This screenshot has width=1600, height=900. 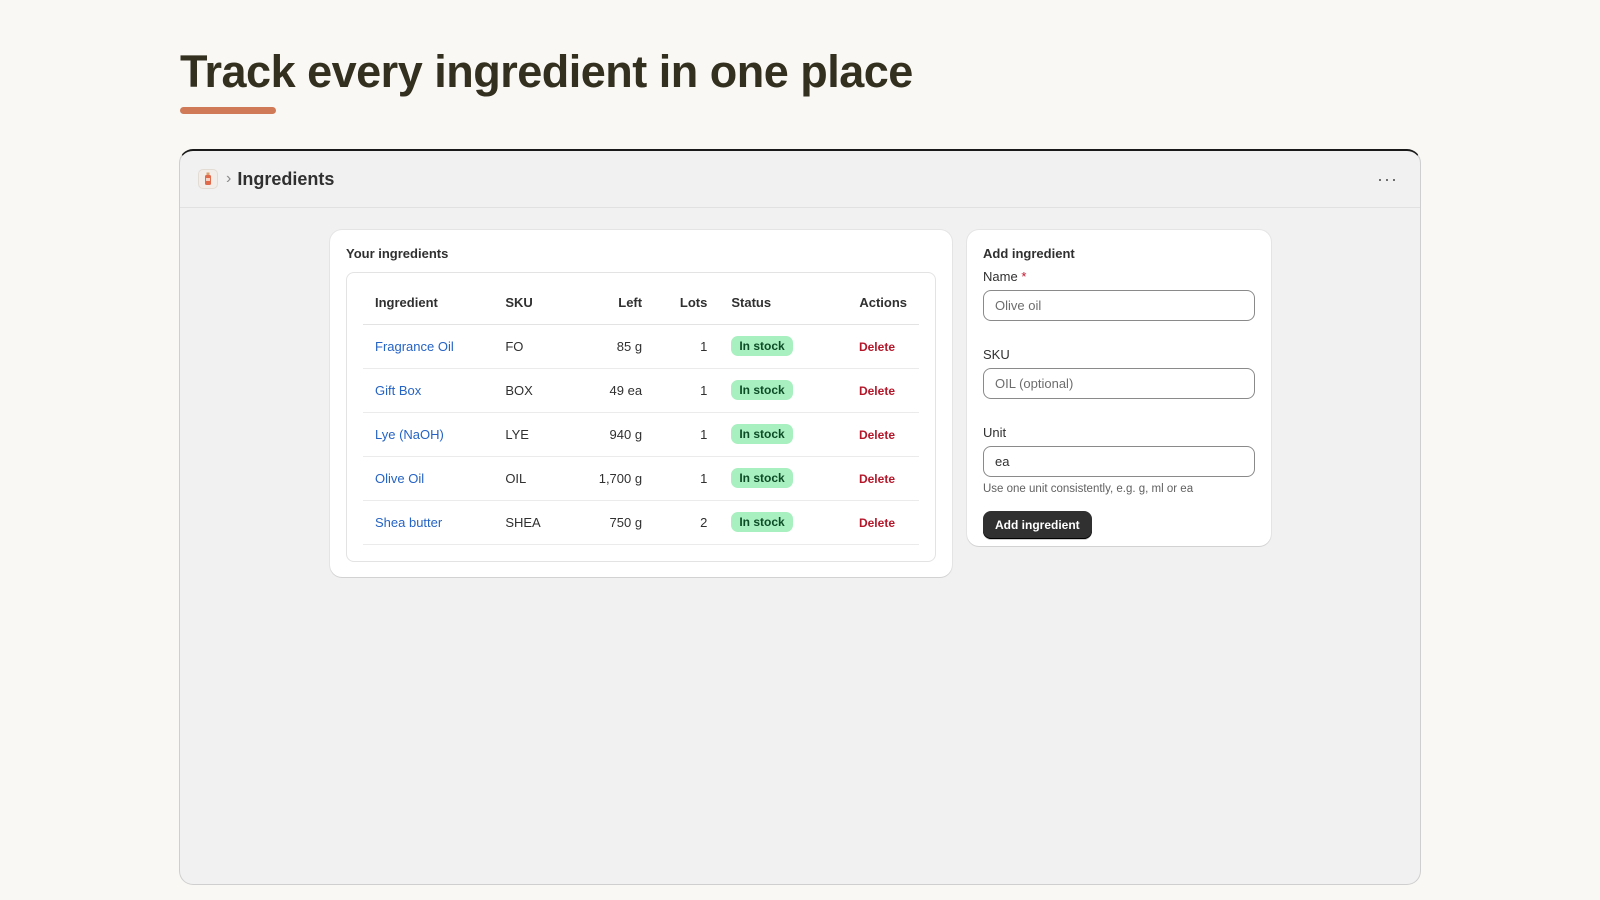 What do you see at coordinates (611, 522) in the screenshot?
I see `left-cell: 750 g` at bounding box center [611, 522].